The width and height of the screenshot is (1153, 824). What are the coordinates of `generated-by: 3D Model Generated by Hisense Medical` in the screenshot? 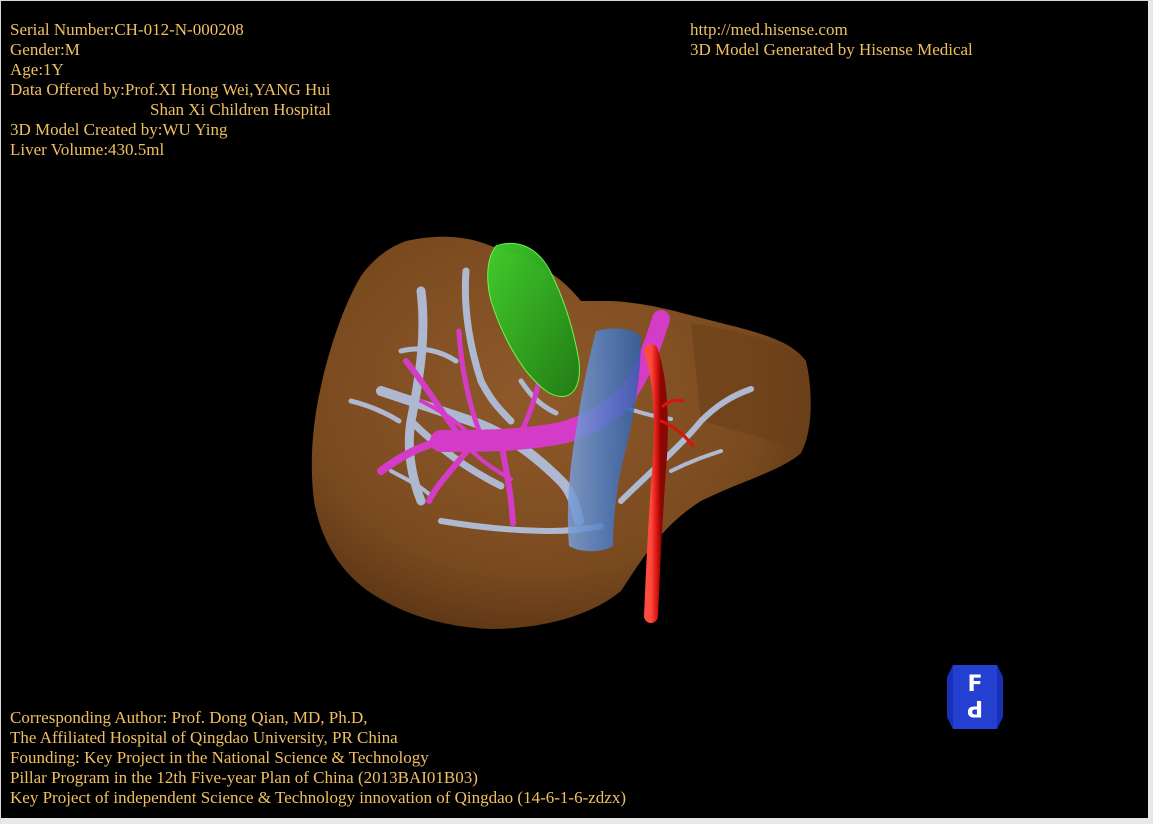 It's located at (831, 49).